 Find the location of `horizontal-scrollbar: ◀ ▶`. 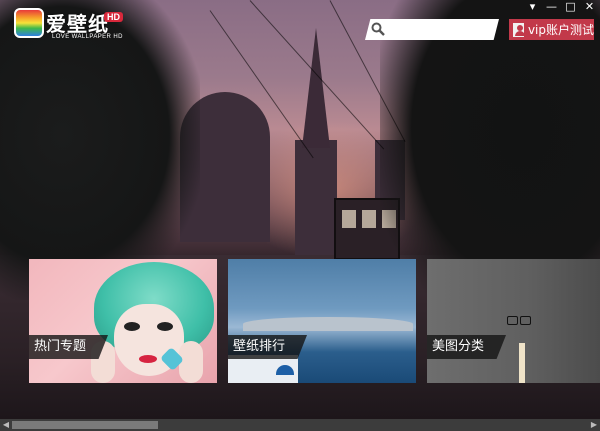

horizontal-scrollbar: ◀ ▶ is located at coordinates (300, 425).